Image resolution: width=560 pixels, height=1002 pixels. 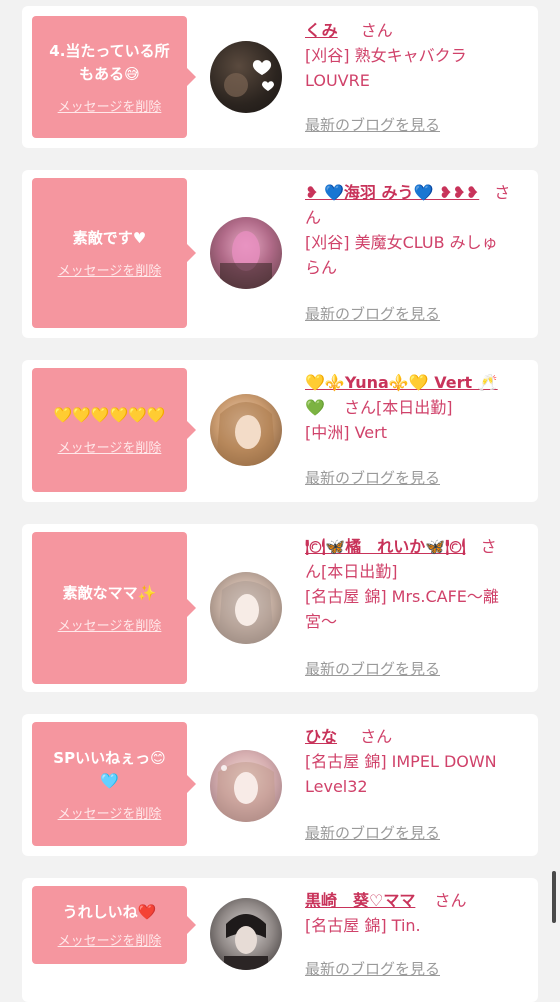 What do you see at coordinates (321, 621) in the screenshot?
I see `shop-name-cont: 宮〜` at bounding box center [321, 621].